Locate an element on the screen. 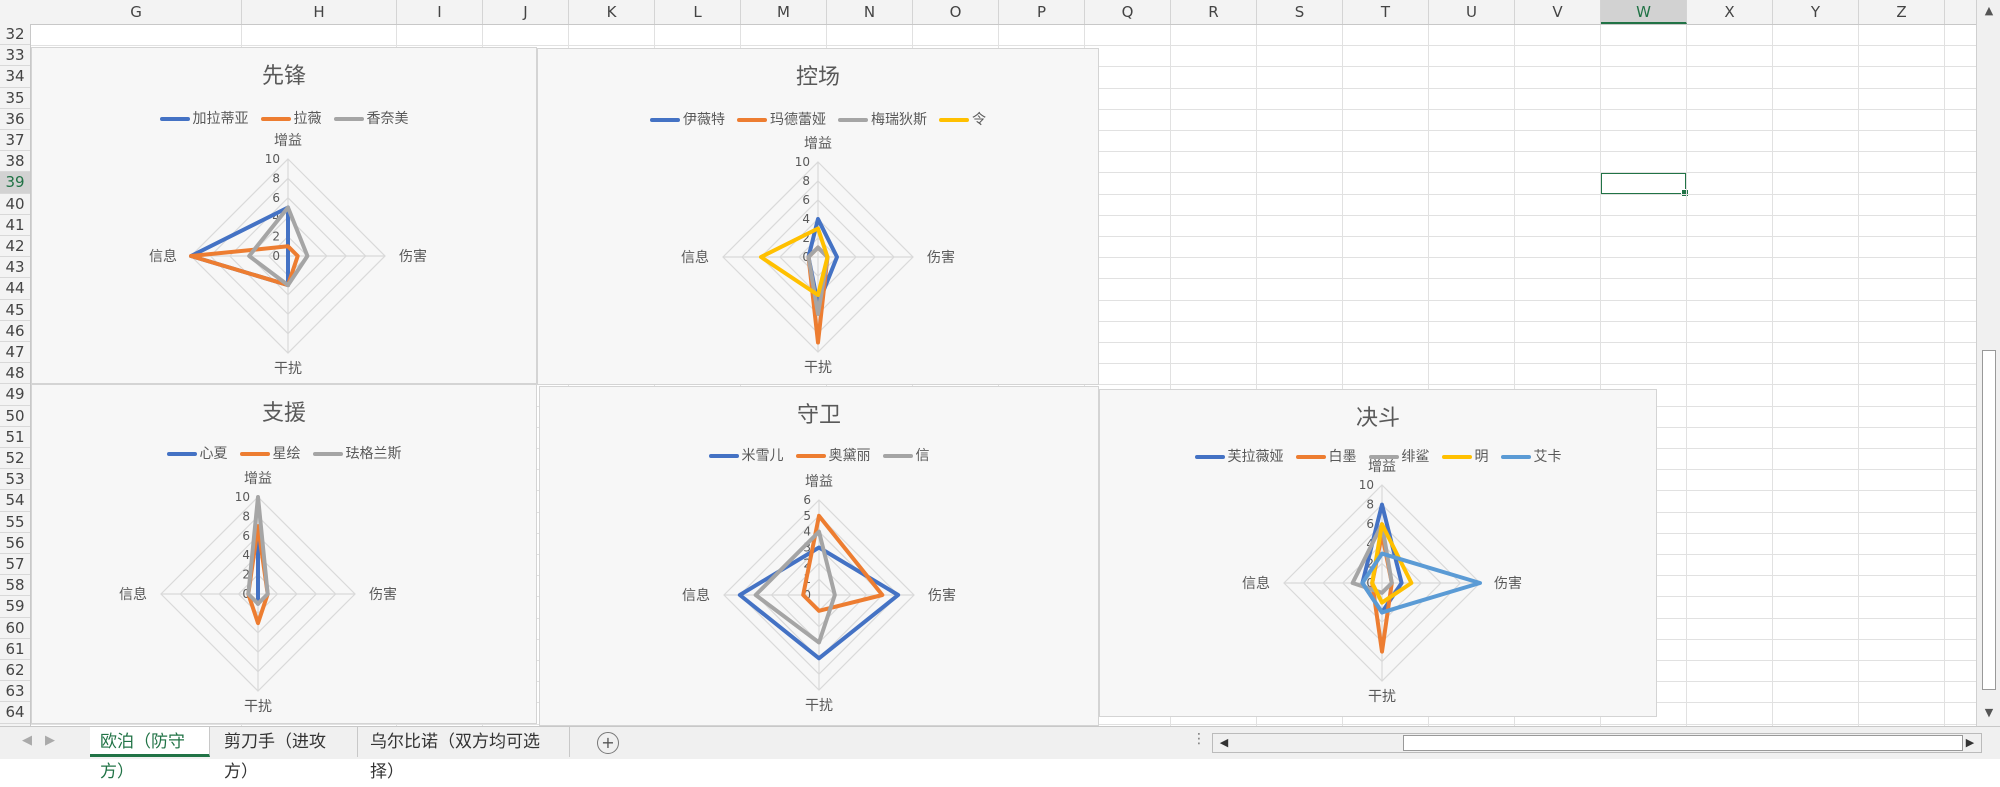  column-header-r: R is located at coordinates (1214, 12).